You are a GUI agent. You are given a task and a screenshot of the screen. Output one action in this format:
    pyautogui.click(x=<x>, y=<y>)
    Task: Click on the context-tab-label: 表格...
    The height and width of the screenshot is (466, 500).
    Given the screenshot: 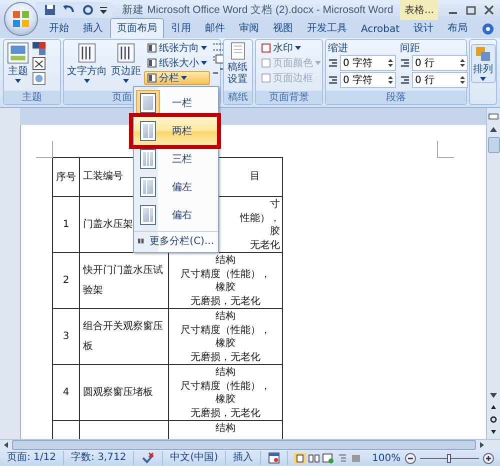 What is the action you would take?
    pyautogui.click(x=419, y=10)
    